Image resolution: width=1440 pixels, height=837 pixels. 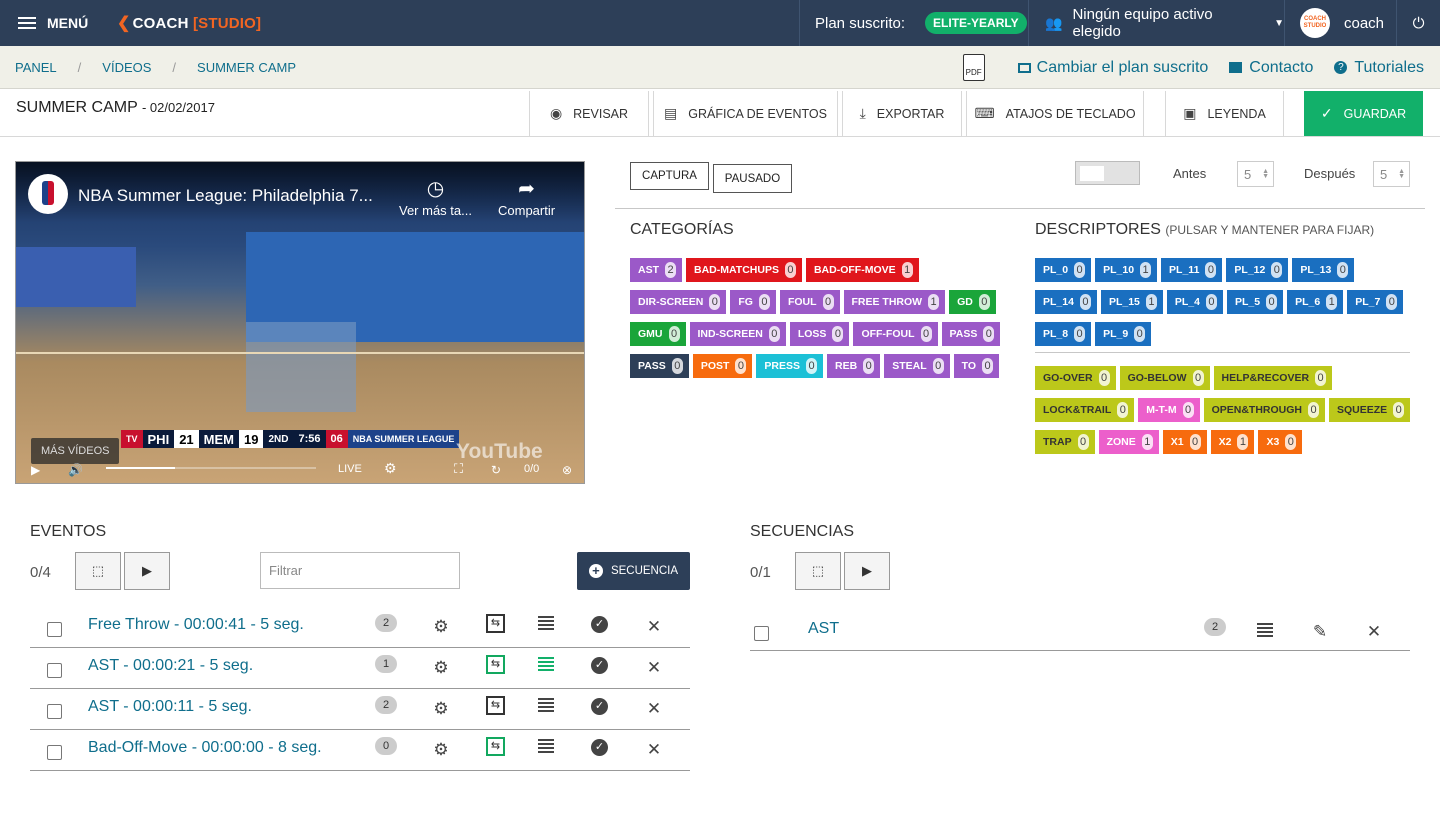 What do you see at coordinates (895, 334) in the screenshot?
I see `category-tag: OFF-FOUL 0` at bounding box center [895, 334].